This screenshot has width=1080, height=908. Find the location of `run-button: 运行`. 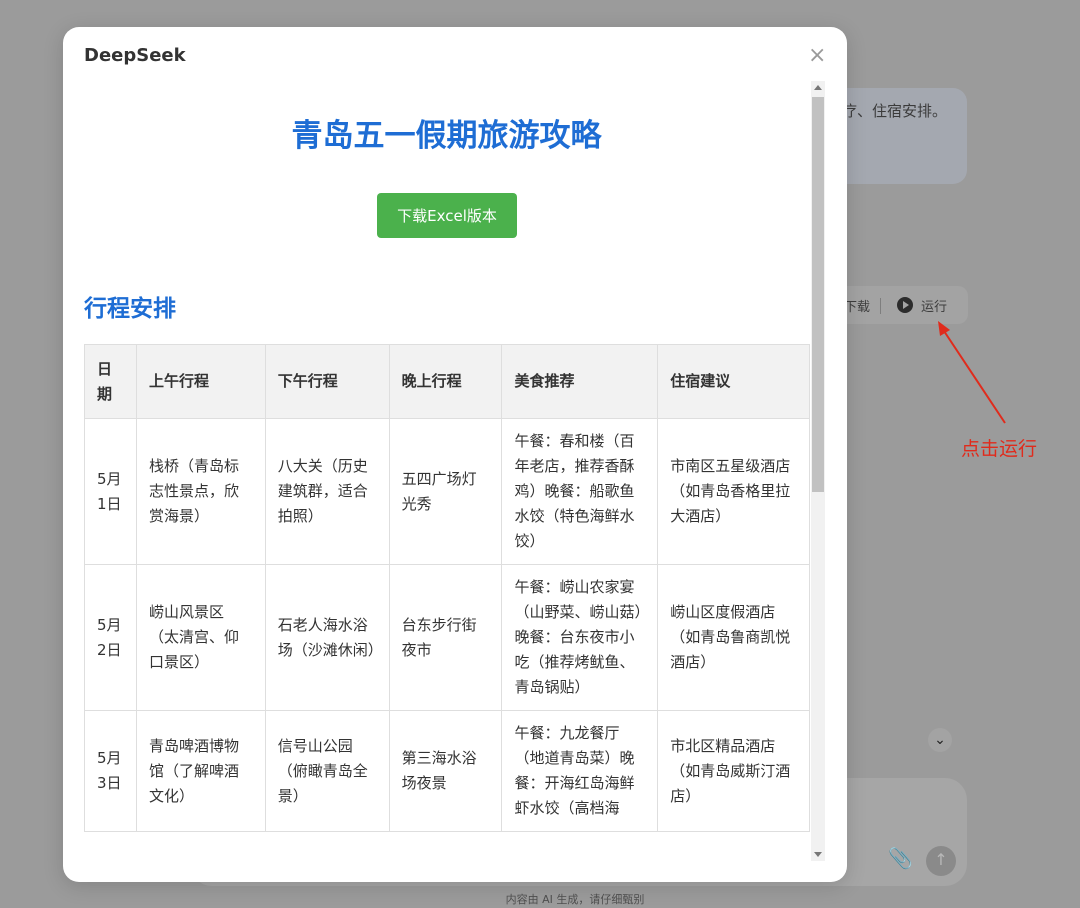

run-button: 运行 is located at coordinates (934, 305).